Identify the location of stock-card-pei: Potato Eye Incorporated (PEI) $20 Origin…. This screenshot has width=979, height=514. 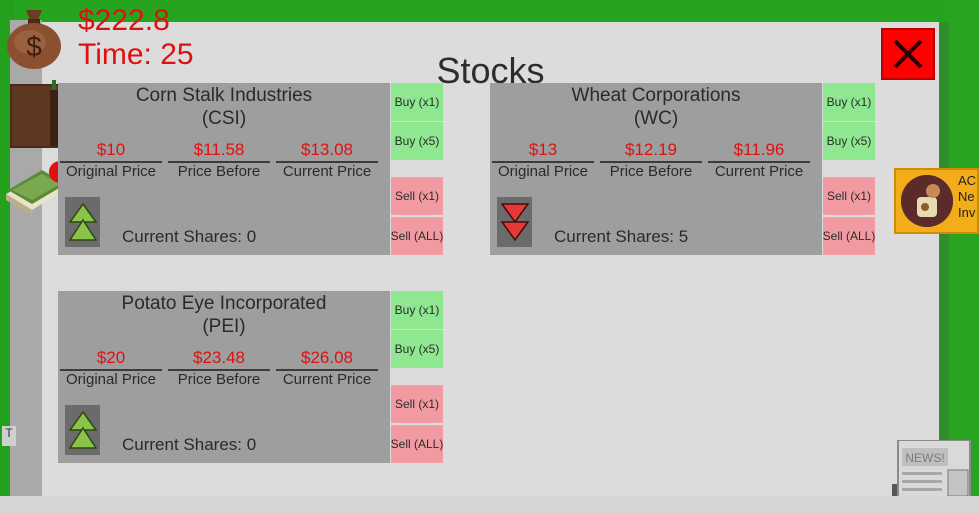
(224, 377).